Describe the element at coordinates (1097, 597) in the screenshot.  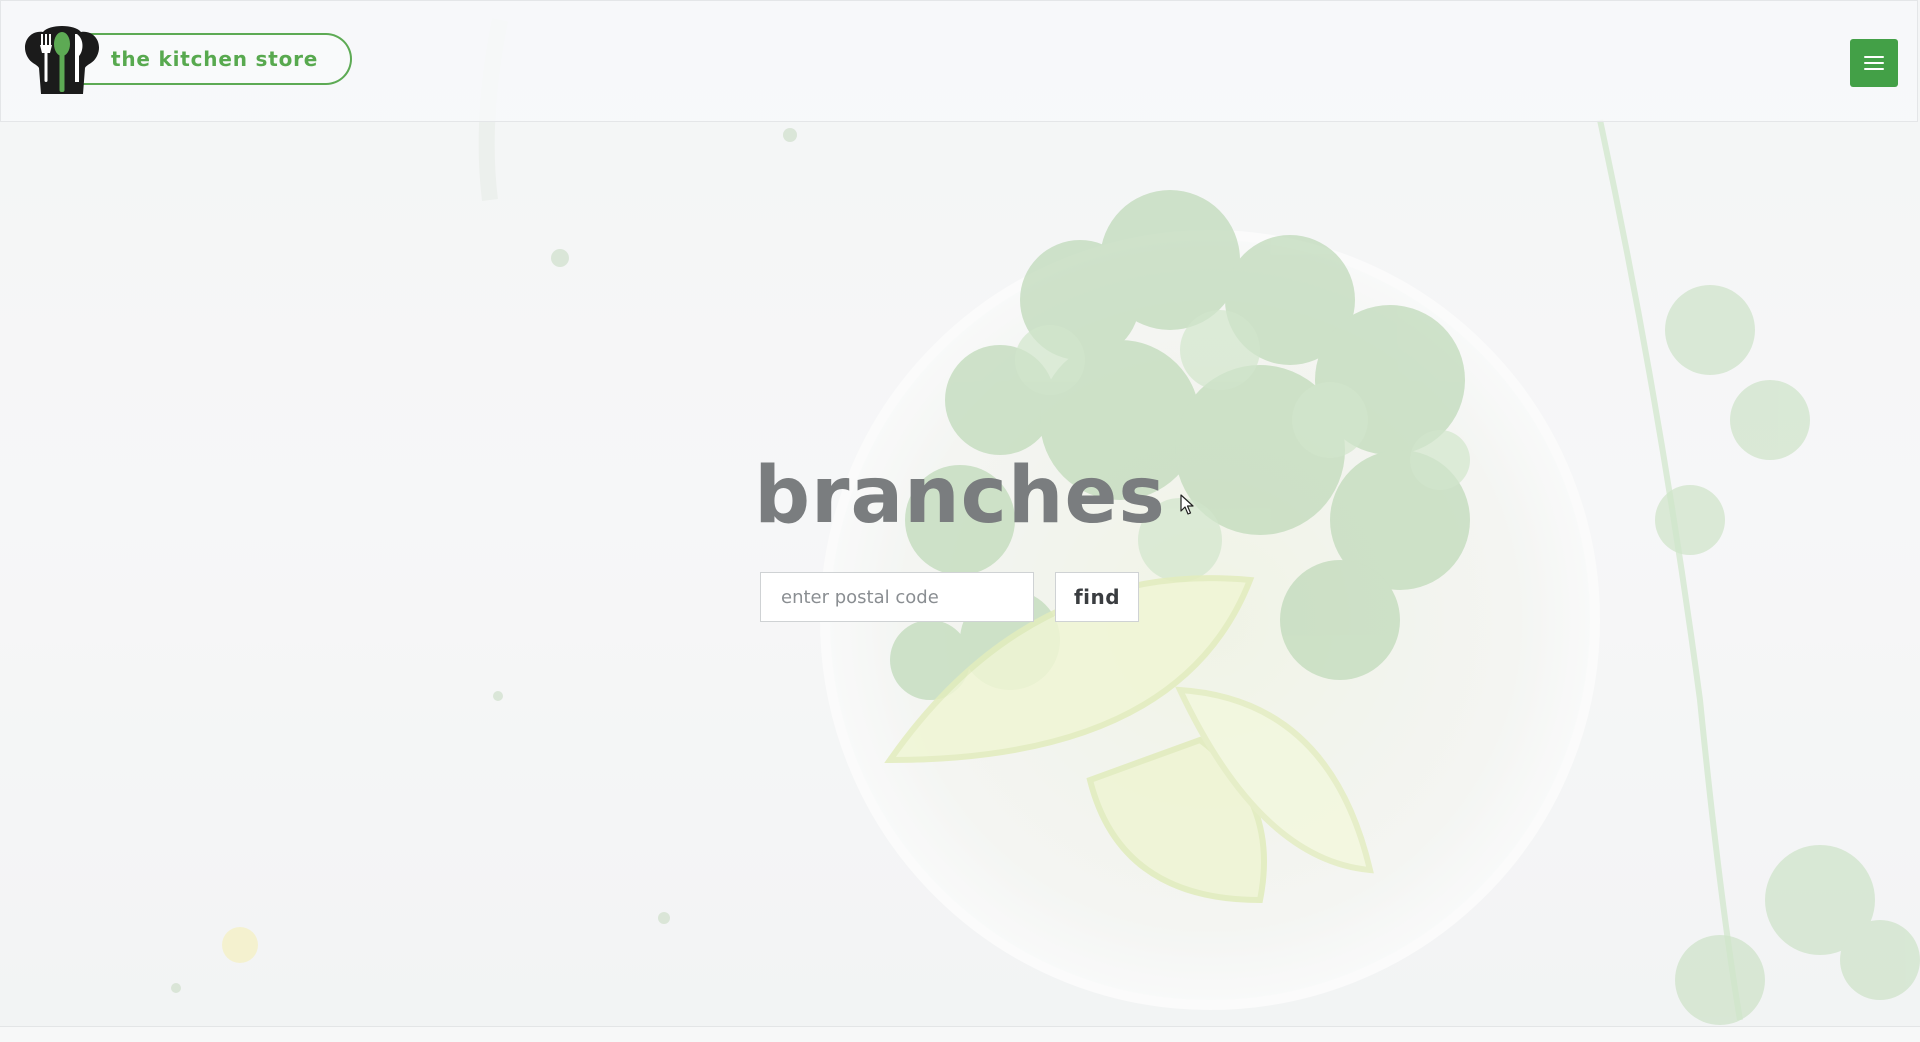
I see `find-button: find` at that location.